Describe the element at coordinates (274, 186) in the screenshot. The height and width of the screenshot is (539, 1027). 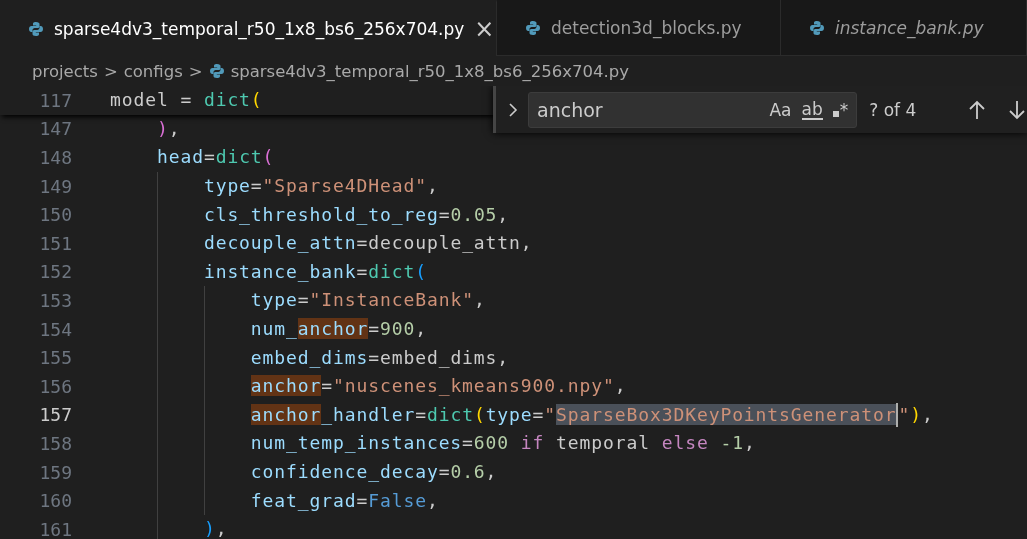
I see `code-line: type="Sparse4DHead",` at that location.